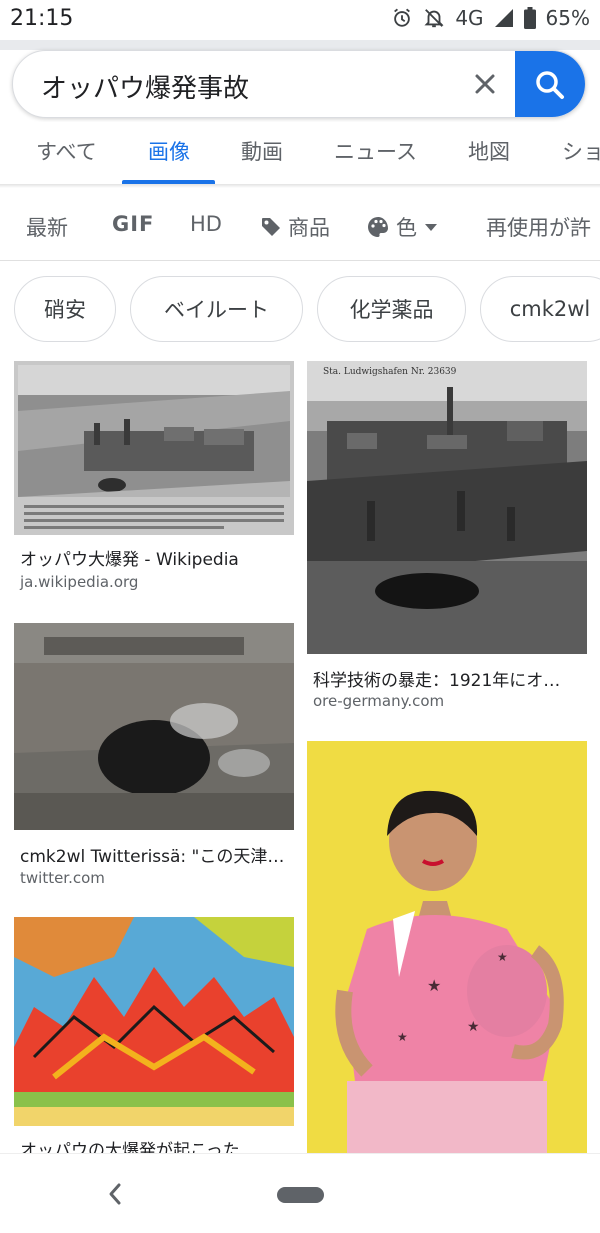  I want to click on filter-products: 商品, so click(295, 227).